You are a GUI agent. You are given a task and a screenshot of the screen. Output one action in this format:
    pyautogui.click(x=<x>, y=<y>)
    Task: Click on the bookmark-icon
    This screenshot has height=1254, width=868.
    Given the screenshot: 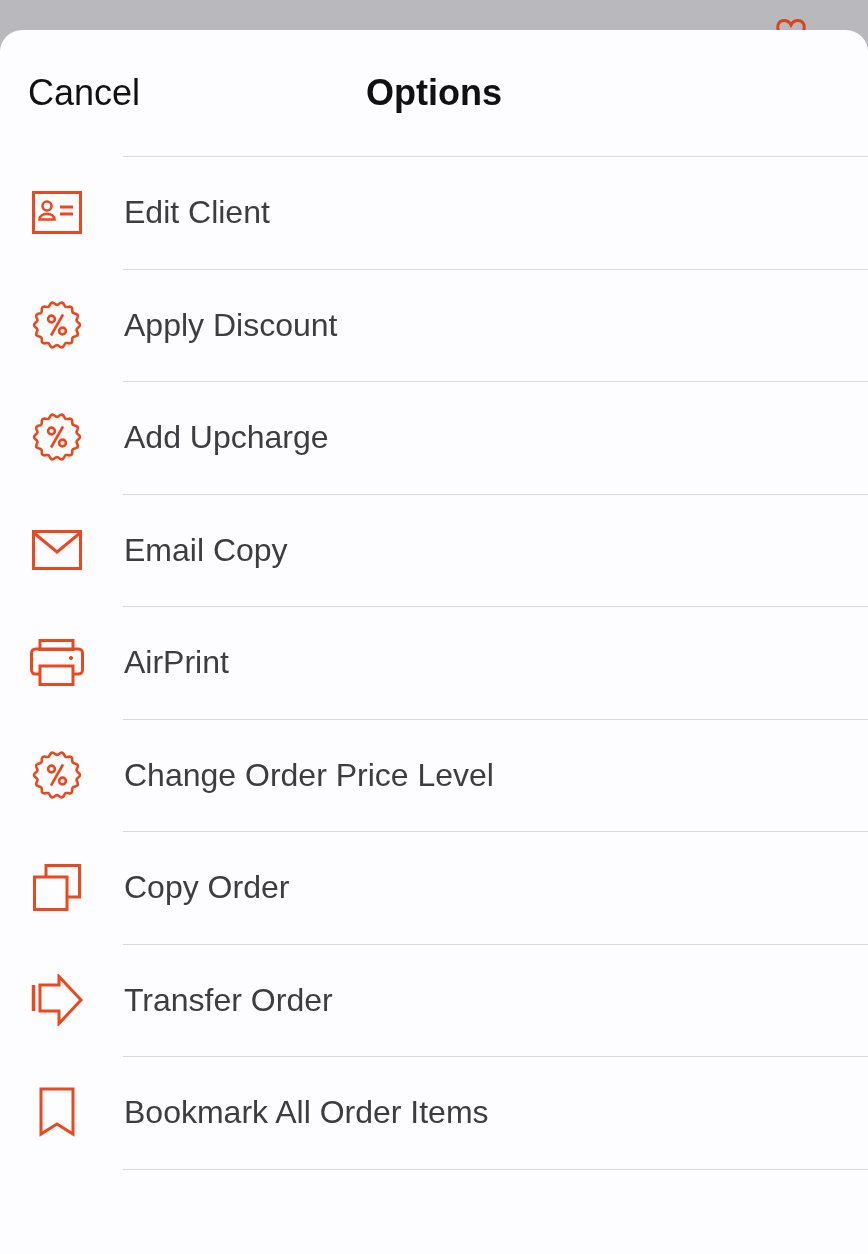 What is the action you would take?
    pyautogui.click(x=57, y=1112)
    